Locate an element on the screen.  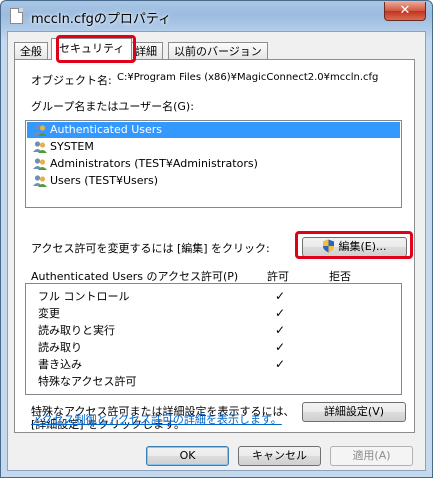
permission-name: 書き込み is located at coordinates (60, 364).